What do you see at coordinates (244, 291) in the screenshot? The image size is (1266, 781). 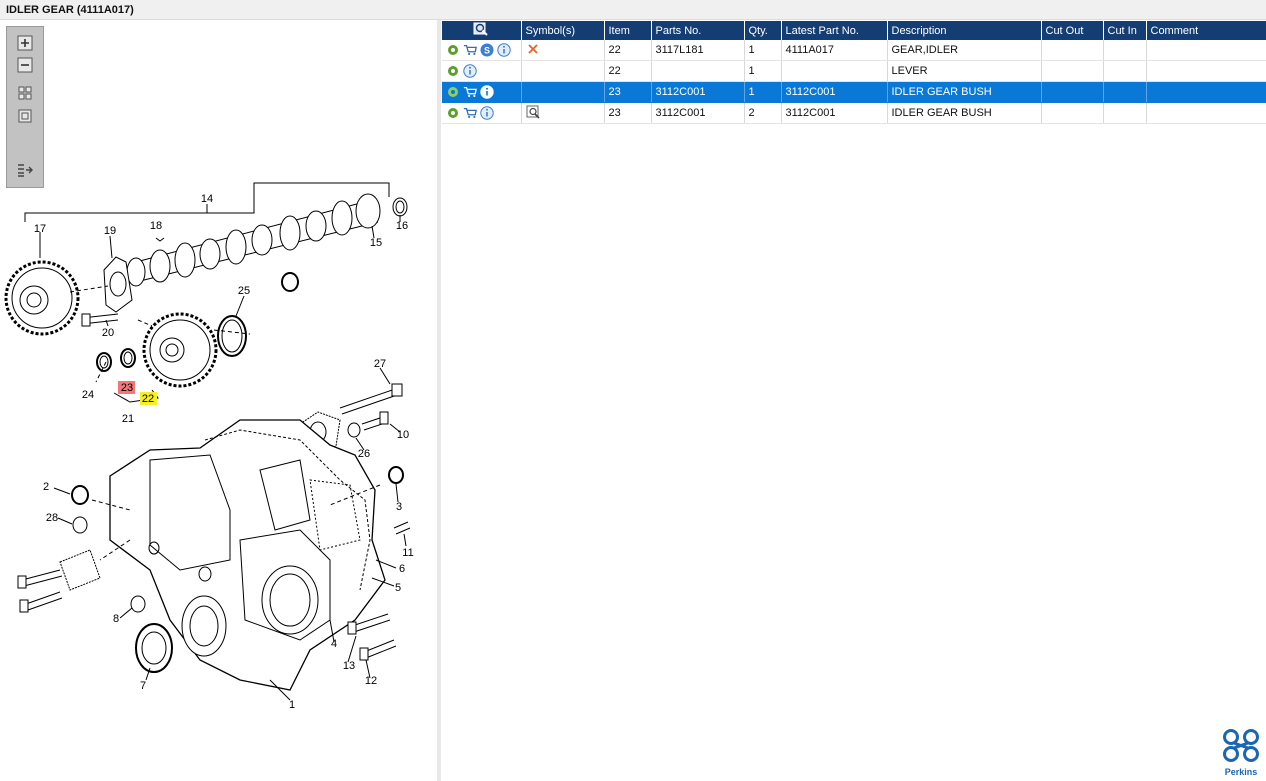 I see `callout-25: 25` at bounding box center [244, 291].